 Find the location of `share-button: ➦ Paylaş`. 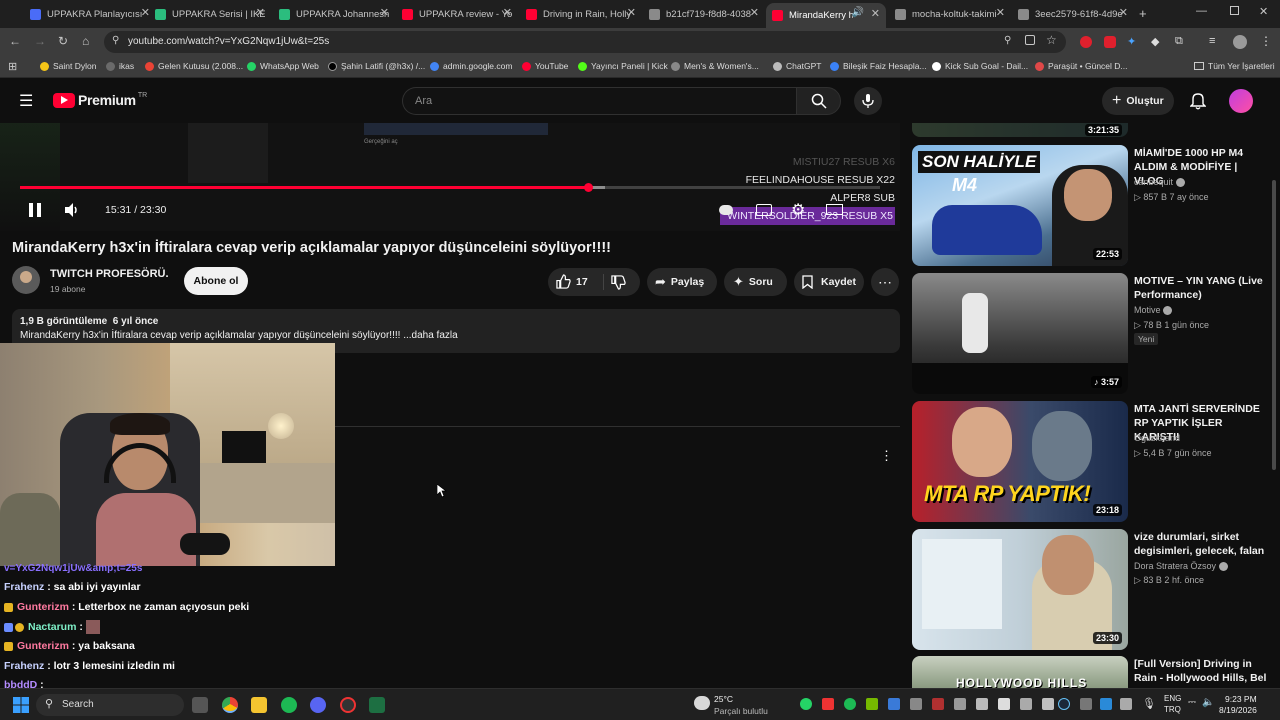

share-button: ➦ Paylaş is located at coordinates (682, 282).